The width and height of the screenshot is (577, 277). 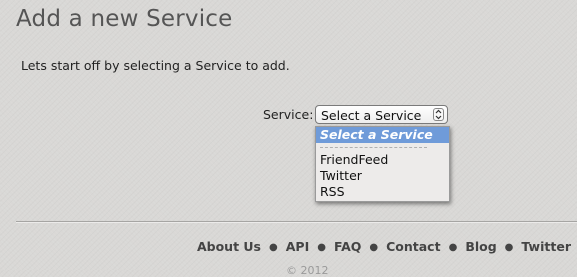 I want to click on service-select: Select a Service, so click(x=381, y=114).